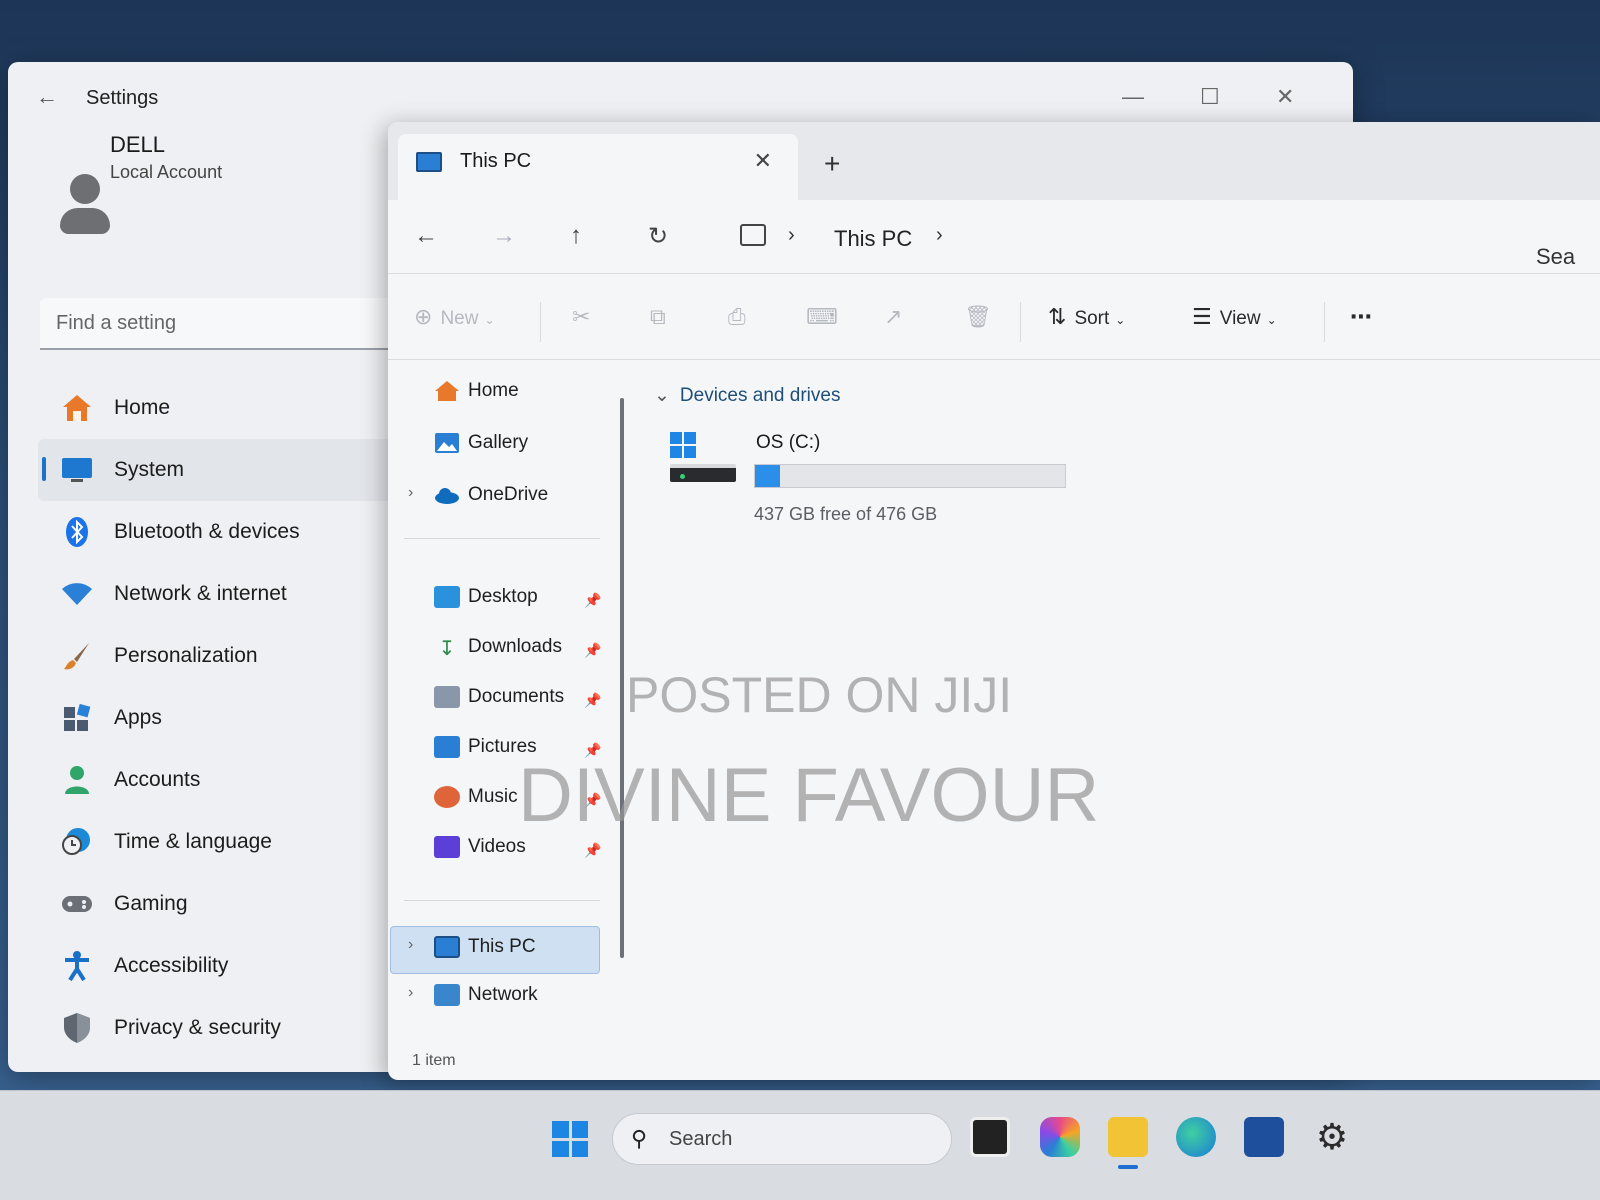 This screenshot has height=1200, width=1600. I want to click on start-button-icon, so click(570, 1139).